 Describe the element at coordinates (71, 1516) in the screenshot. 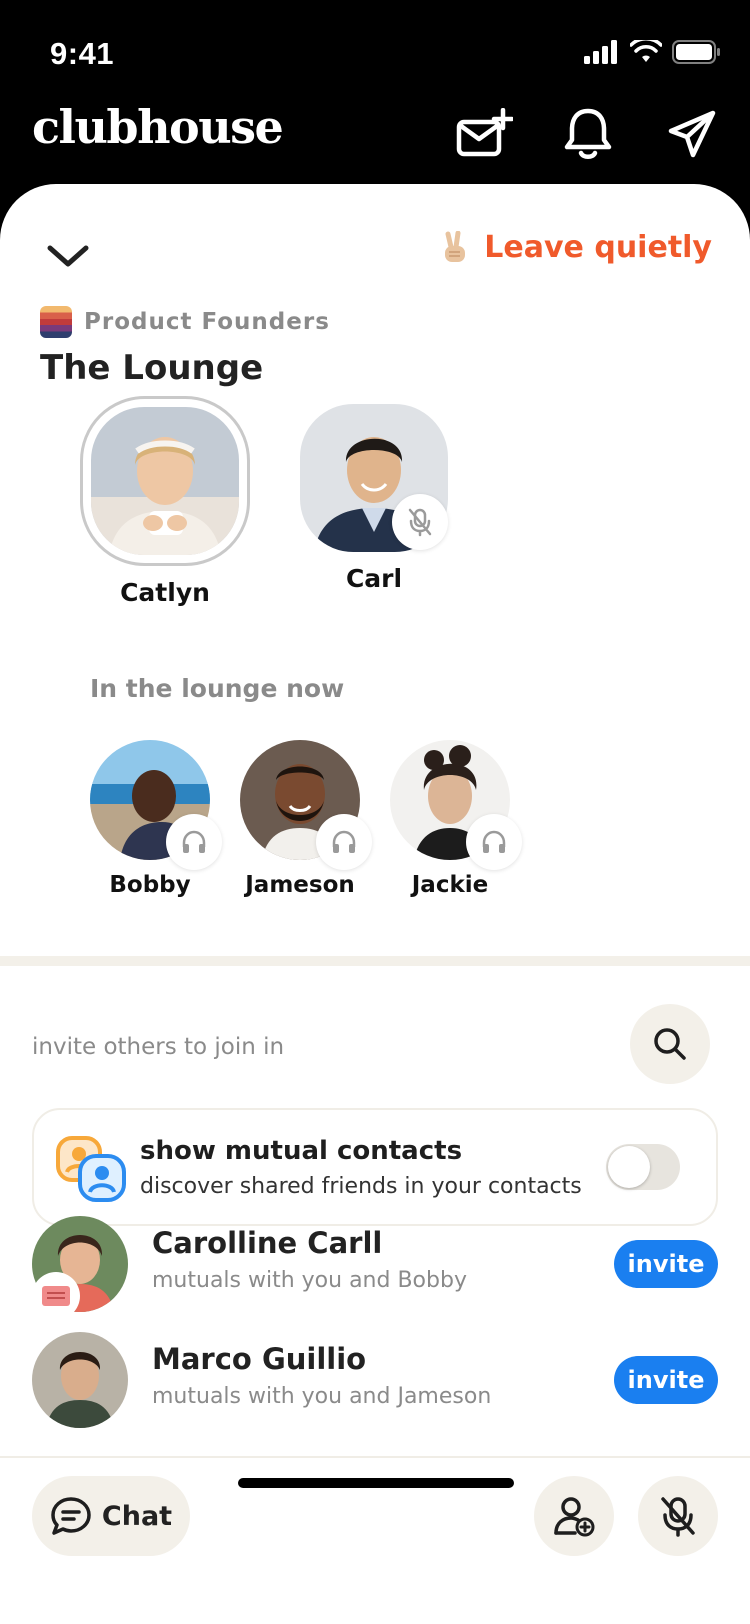

I see `chat-bubble-icon` at that location.